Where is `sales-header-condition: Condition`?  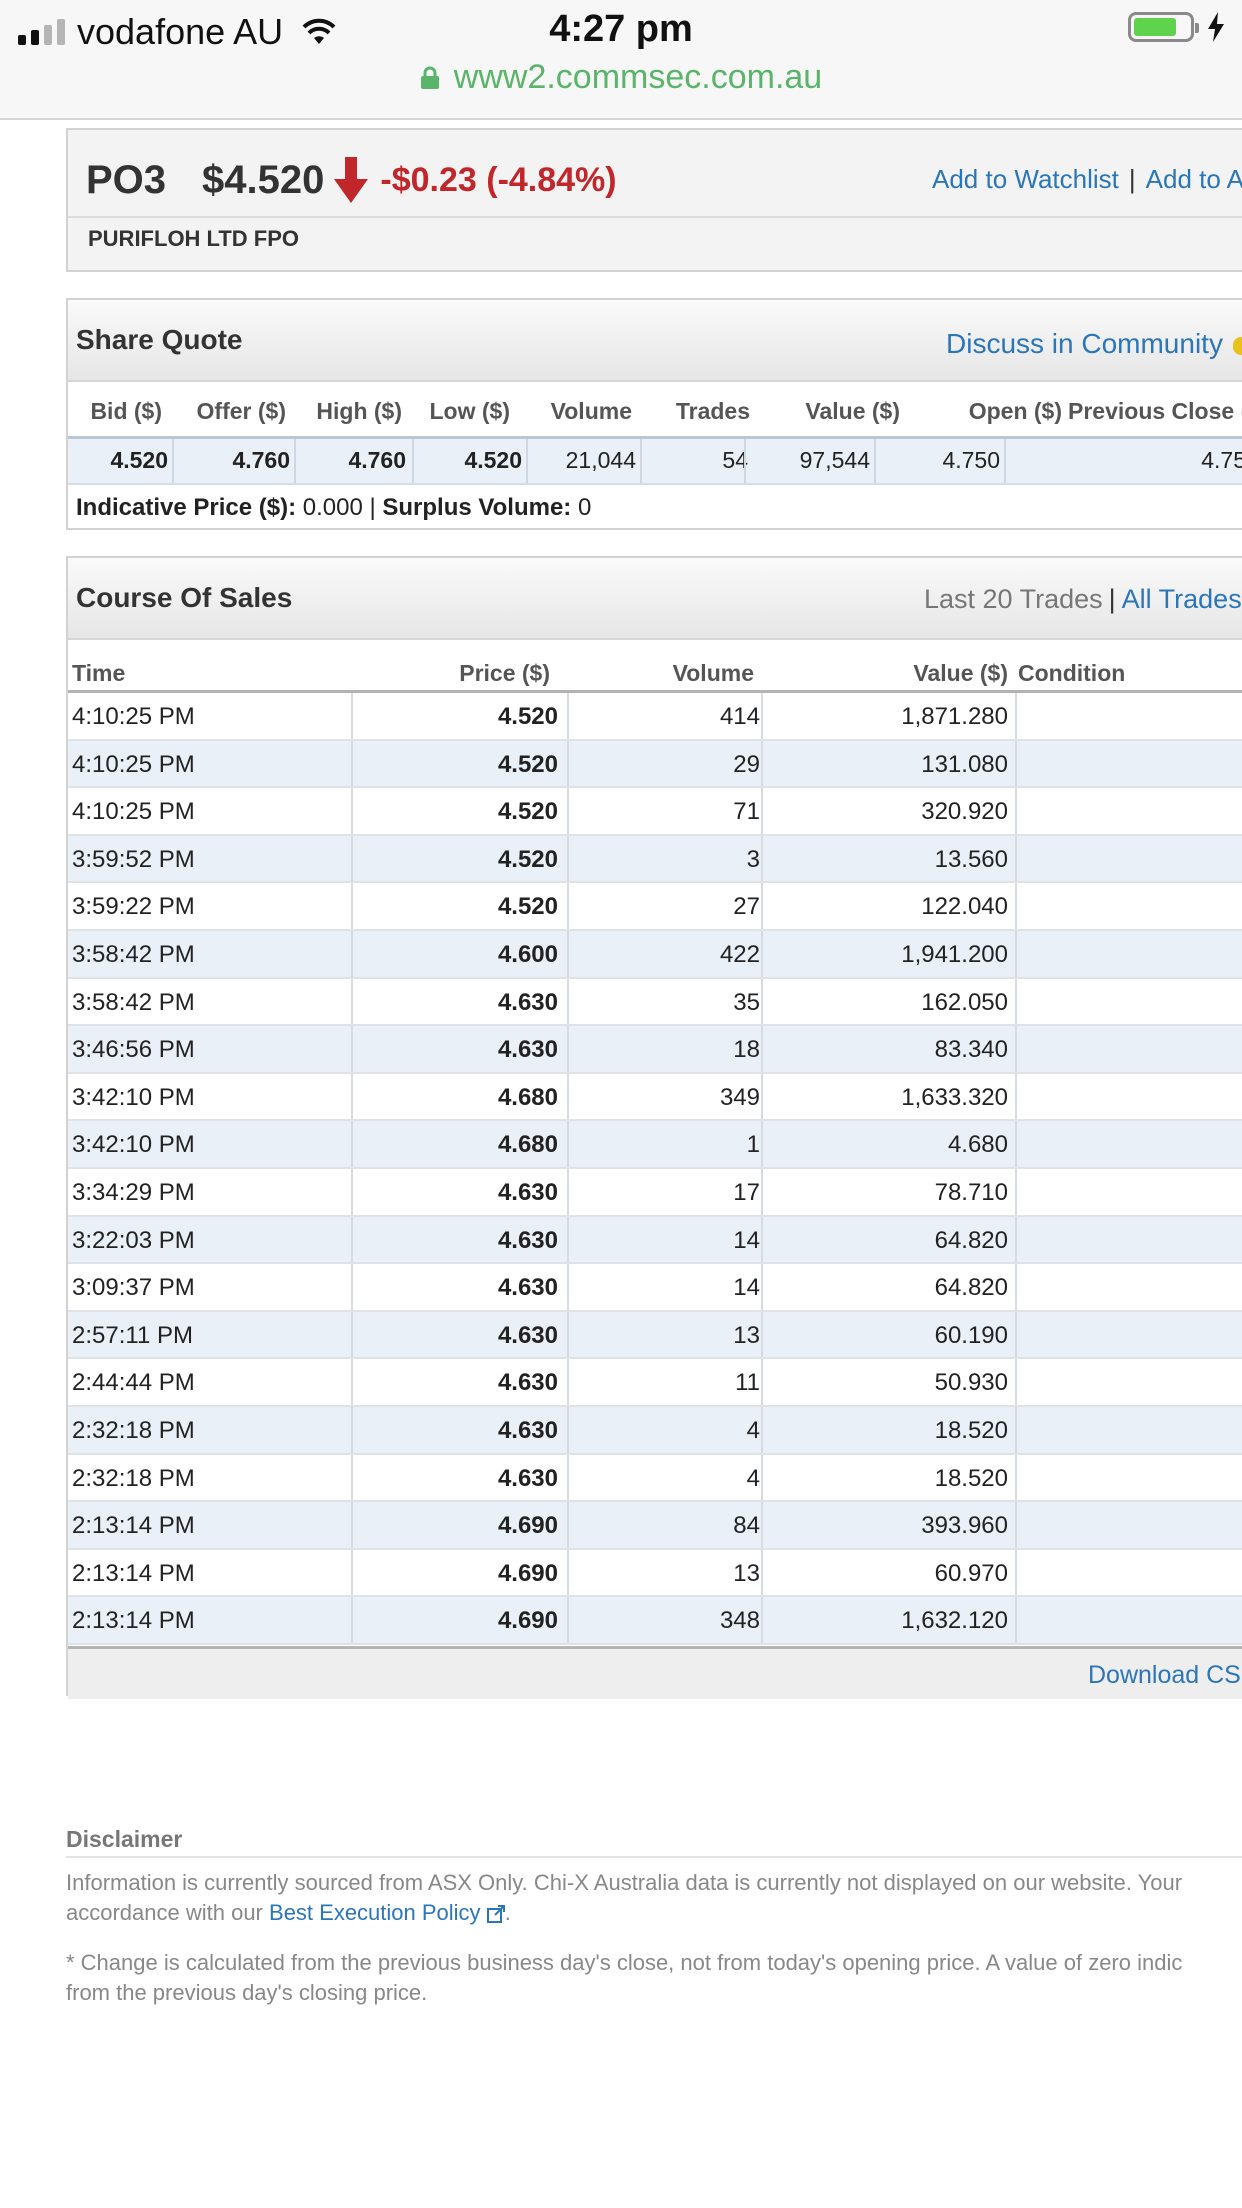 sales-header-condition: Condition is located at coordinates (1072, 673).